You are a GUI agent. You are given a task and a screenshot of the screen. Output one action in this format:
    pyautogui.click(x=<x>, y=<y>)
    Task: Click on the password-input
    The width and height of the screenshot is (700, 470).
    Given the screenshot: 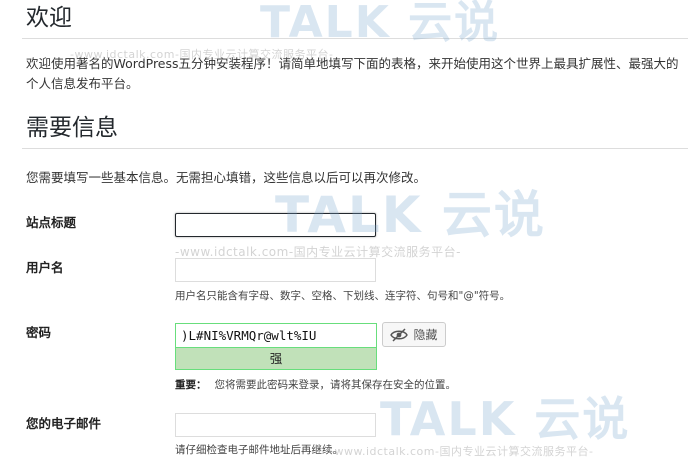 What is the action you would take?
    pyautogui.click(x=276, y=335)
    